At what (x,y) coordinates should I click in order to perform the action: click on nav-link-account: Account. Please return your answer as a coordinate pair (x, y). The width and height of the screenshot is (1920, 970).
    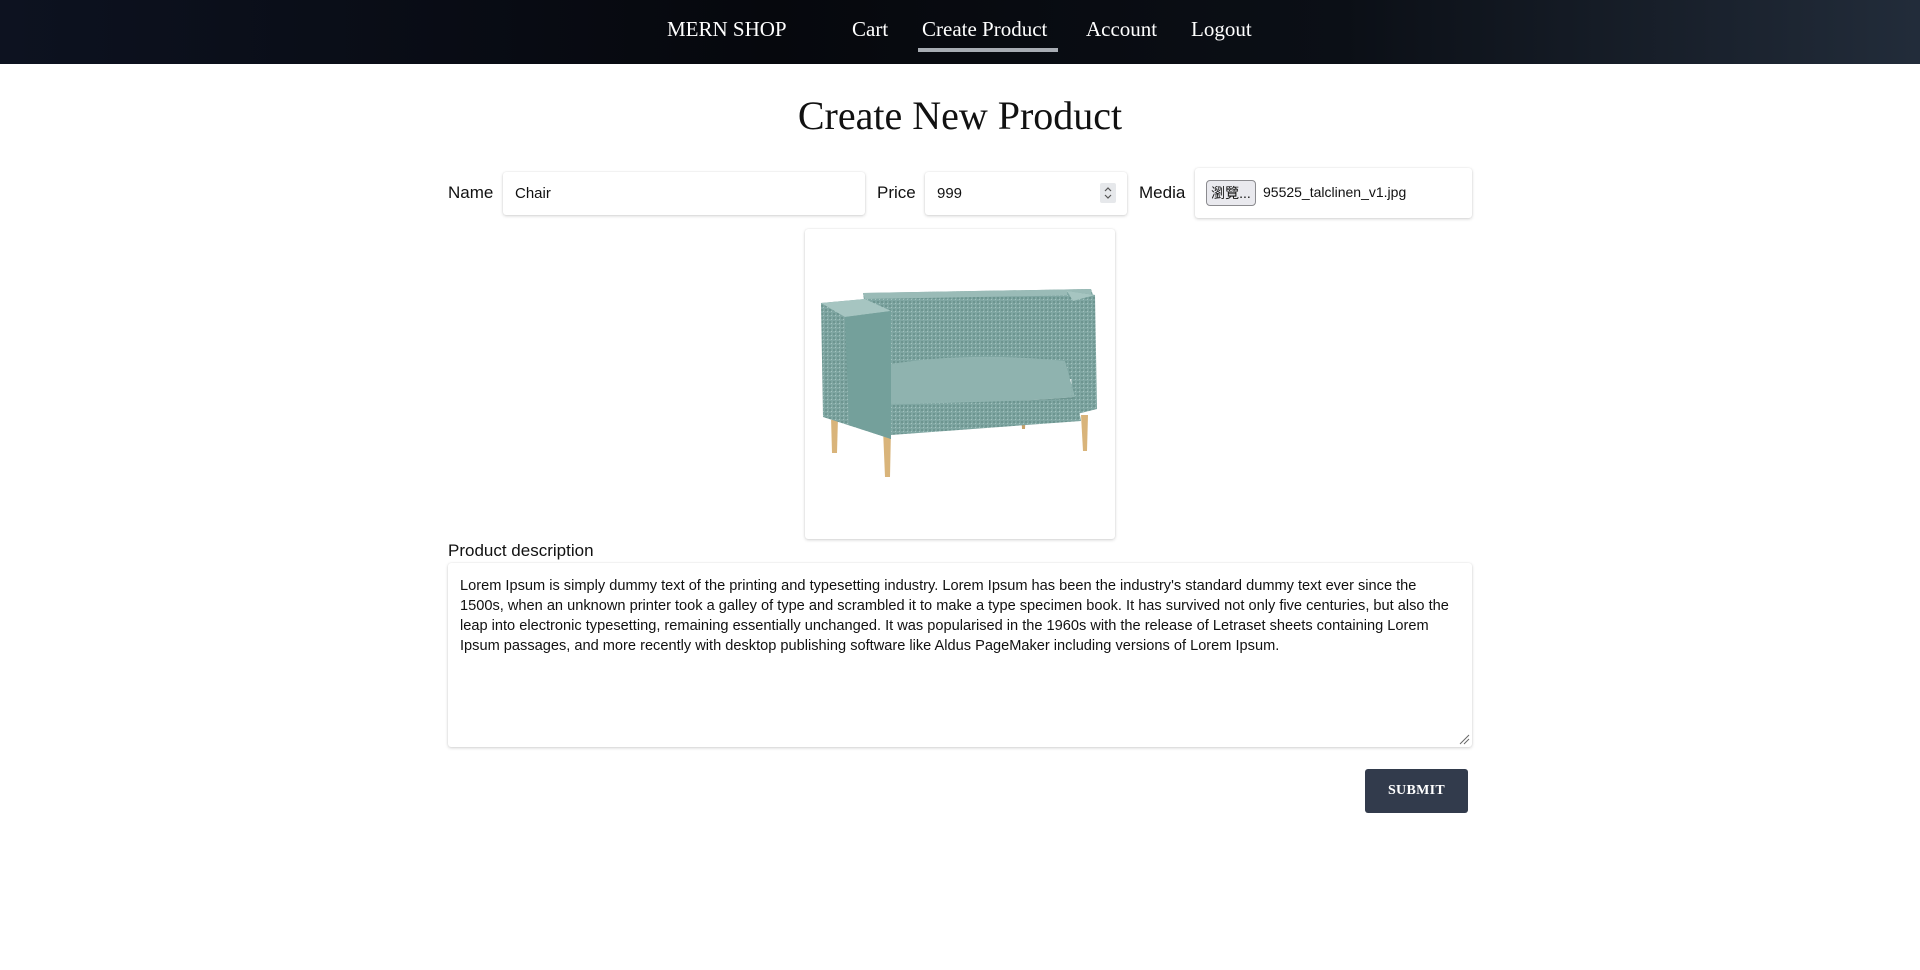
    Looking at the image, I should click on (1121, 29).